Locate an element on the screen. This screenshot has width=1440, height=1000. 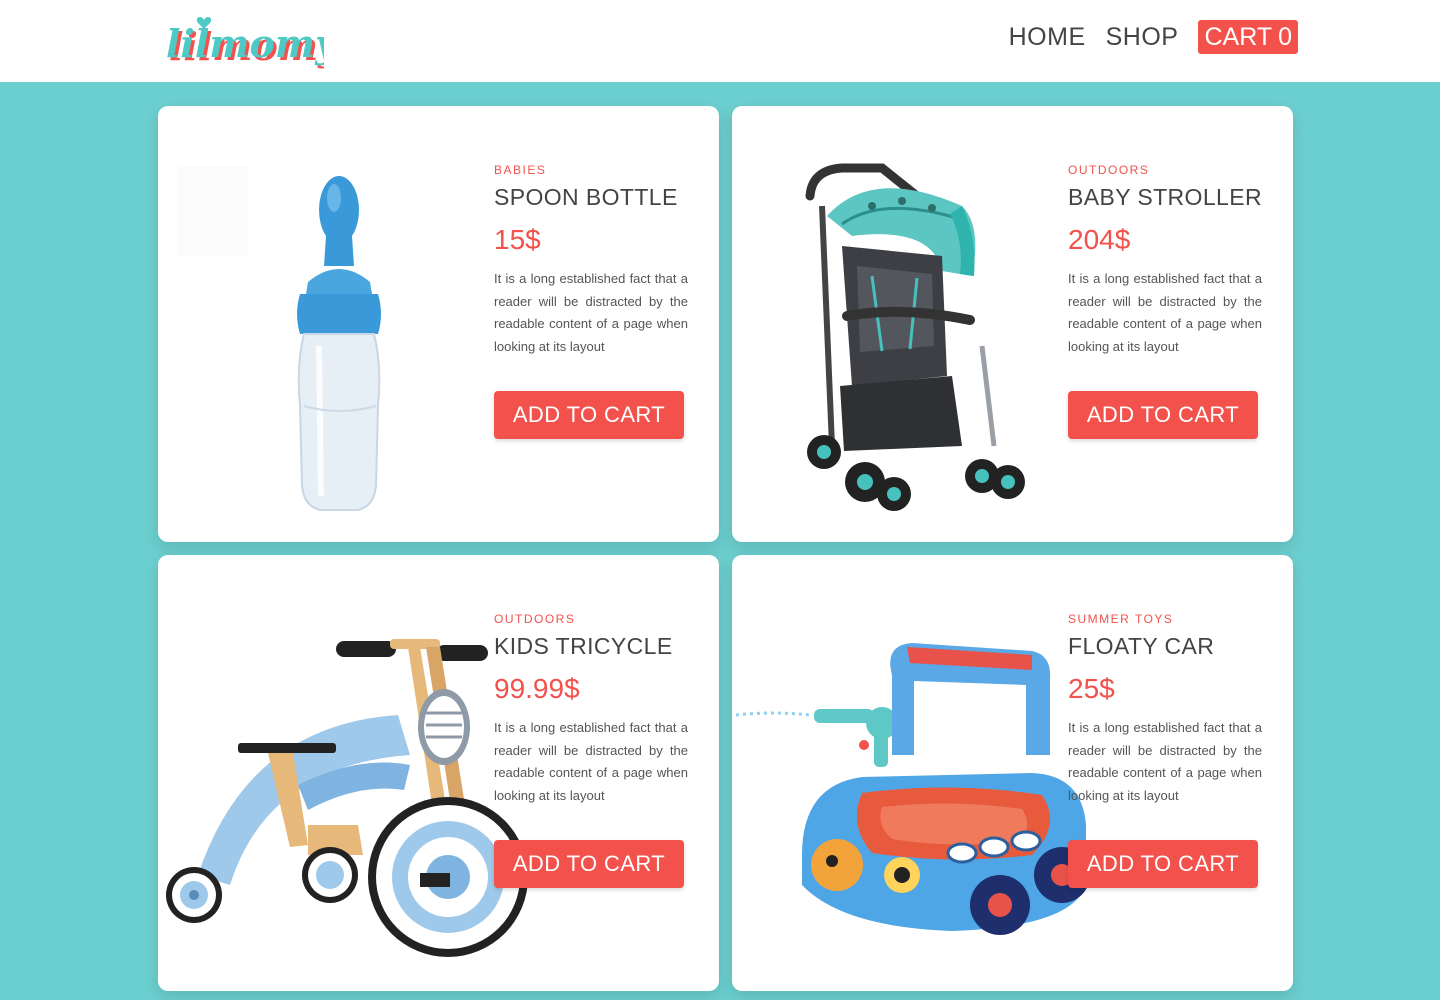
nav-cart-label: CART is located at coordinates (1238, 37).